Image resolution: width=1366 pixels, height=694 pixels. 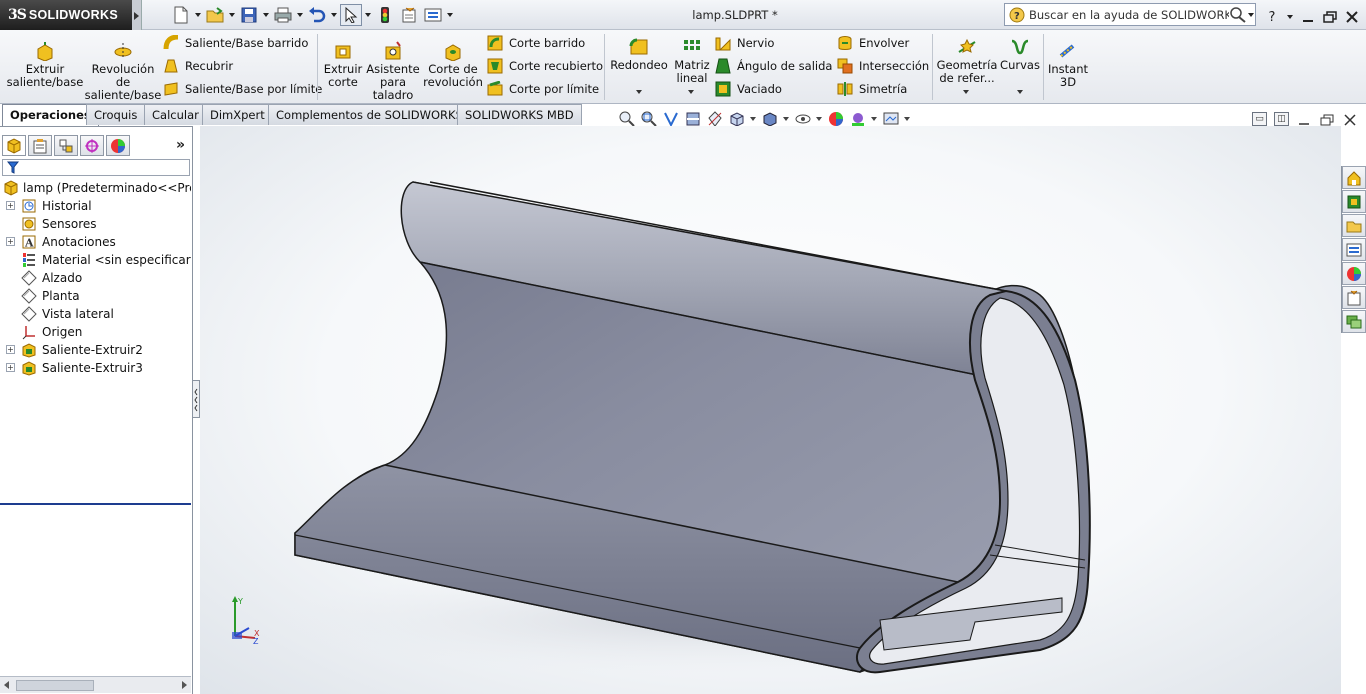 I want to click on tree-item-extrude3: + Saliente-Extruir3, so click(x=95, y=368).